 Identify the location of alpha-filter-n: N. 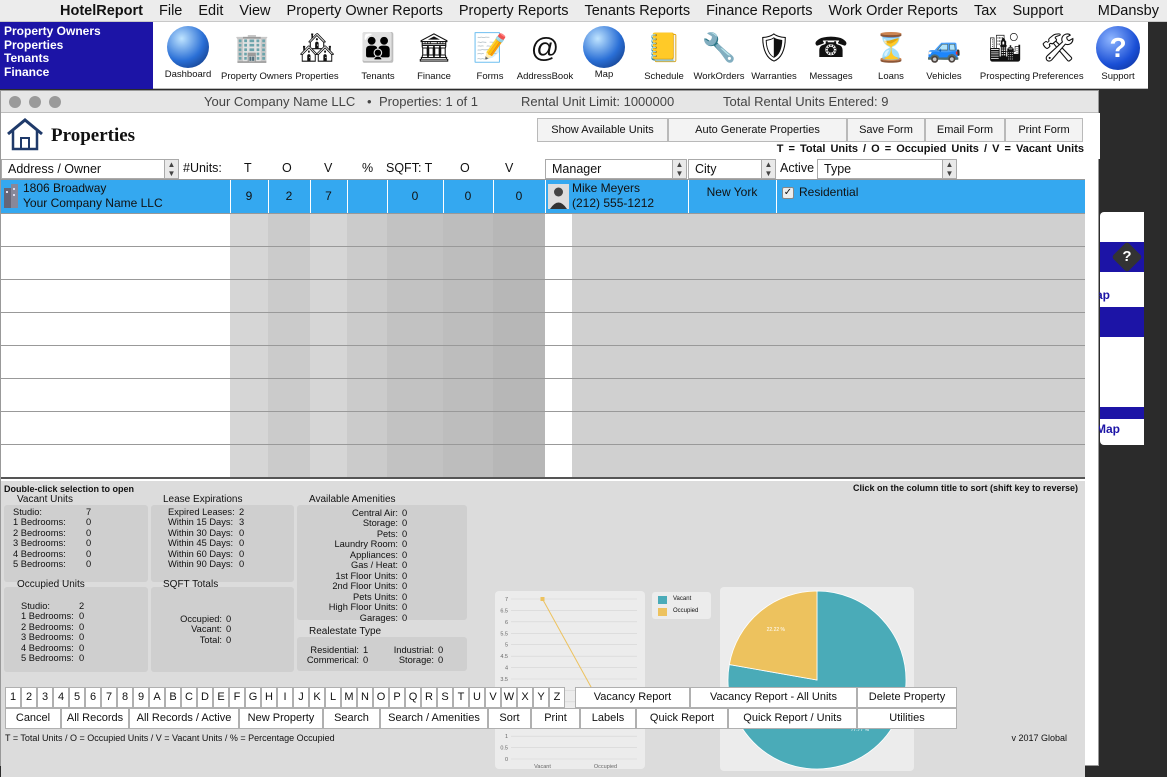
(365, 697).